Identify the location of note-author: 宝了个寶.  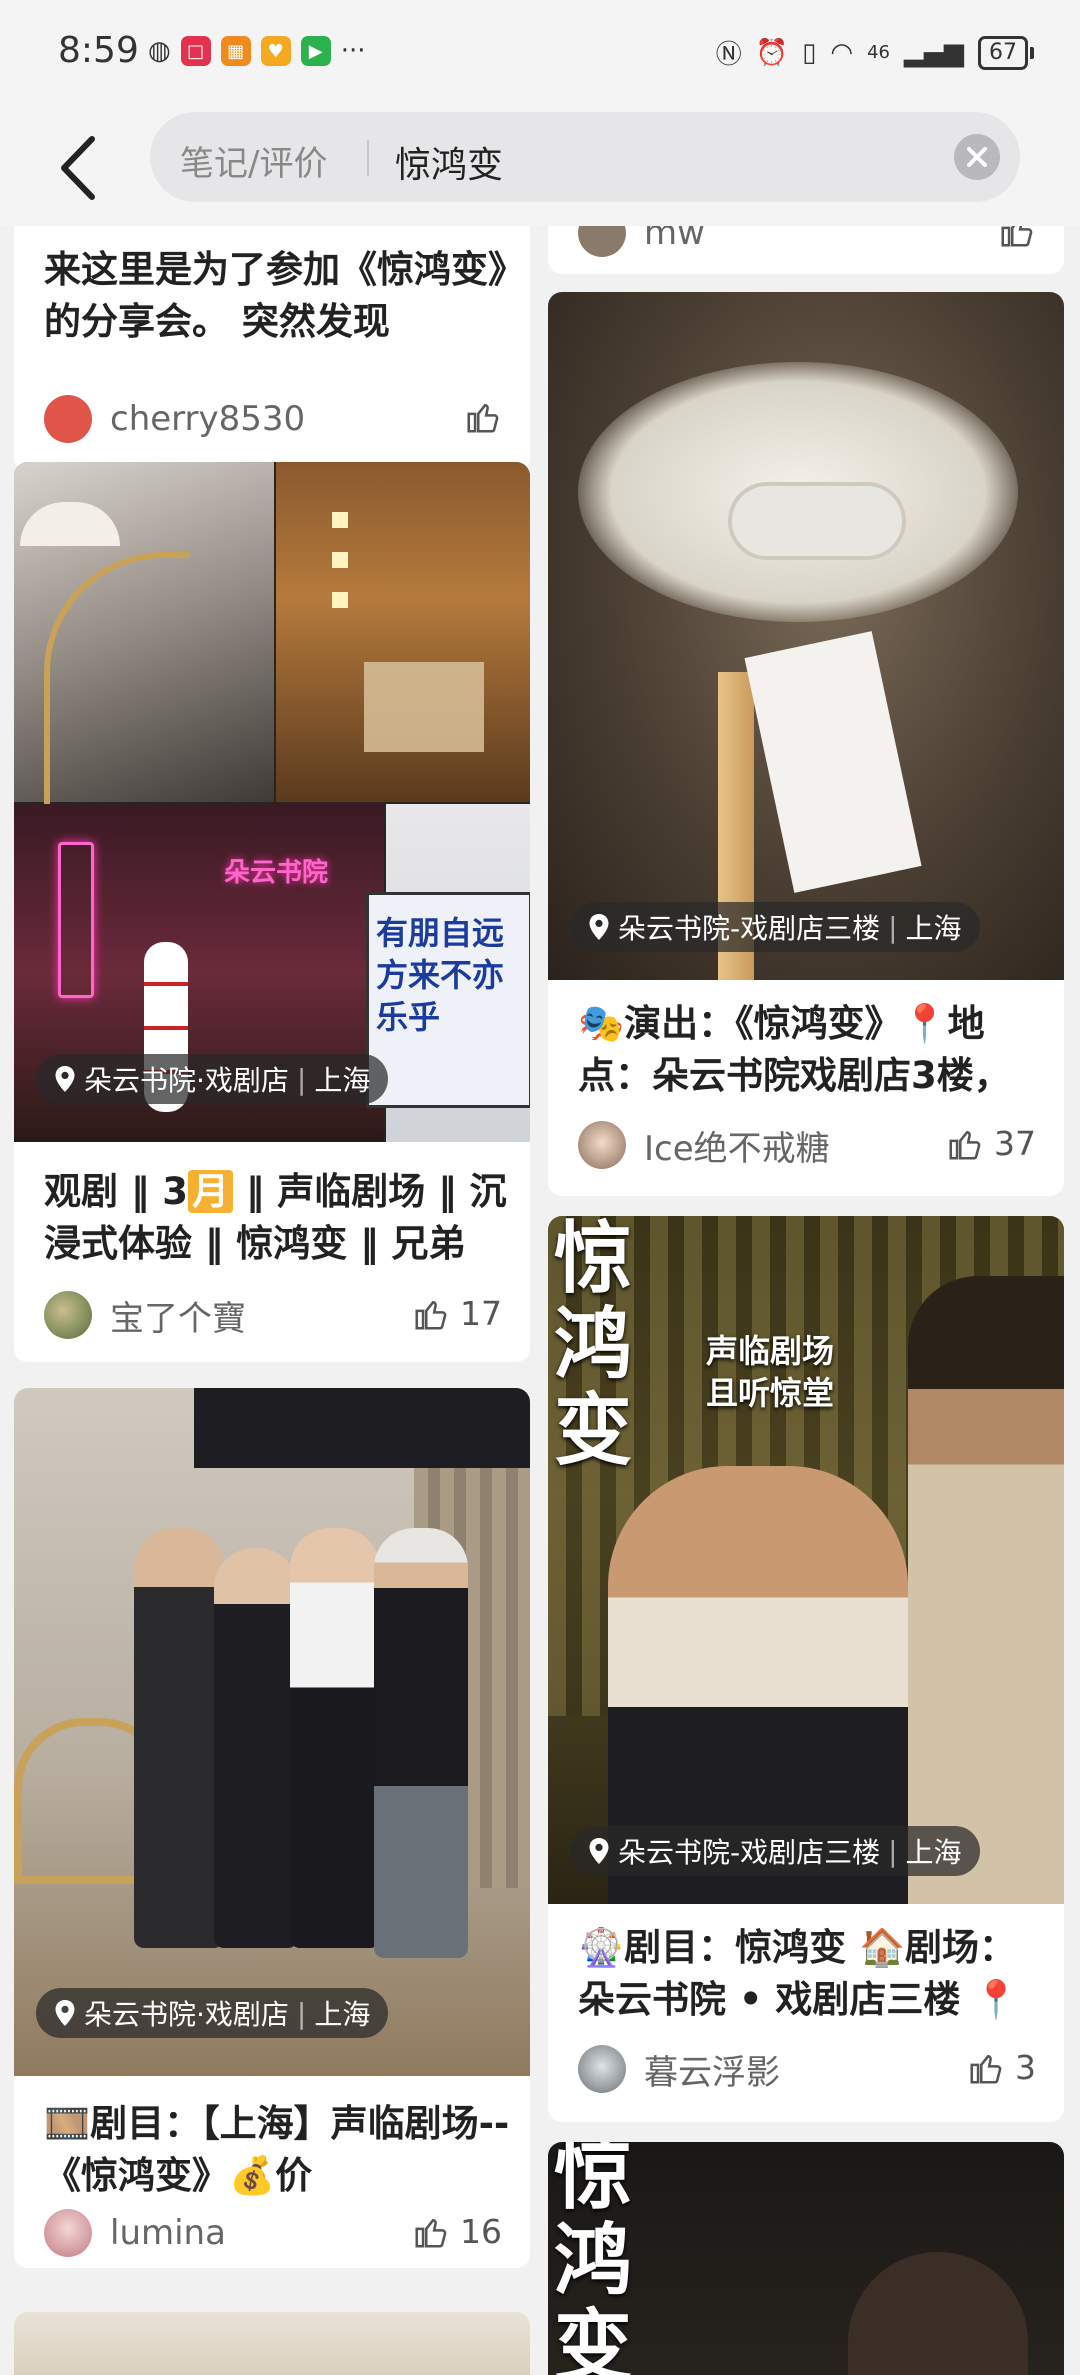
(145, 1315).